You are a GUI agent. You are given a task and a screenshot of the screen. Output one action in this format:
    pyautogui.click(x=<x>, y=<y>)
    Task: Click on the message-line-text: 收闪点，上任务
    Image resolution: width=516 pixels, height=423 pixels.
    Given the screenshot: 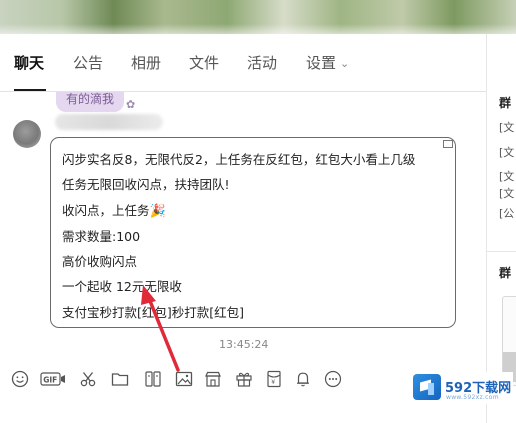 What is the action you would take?
    pyautogui.click(x=106, y=210)
    